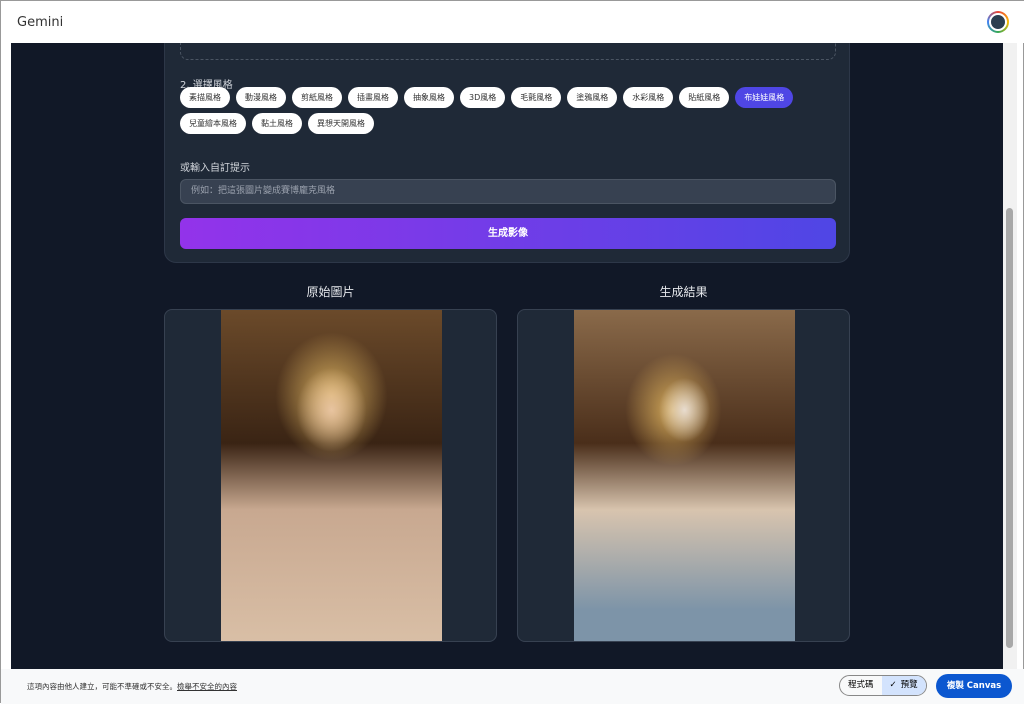  I want to click on style-chip: 兒童繪本風格, so click(213, 123).